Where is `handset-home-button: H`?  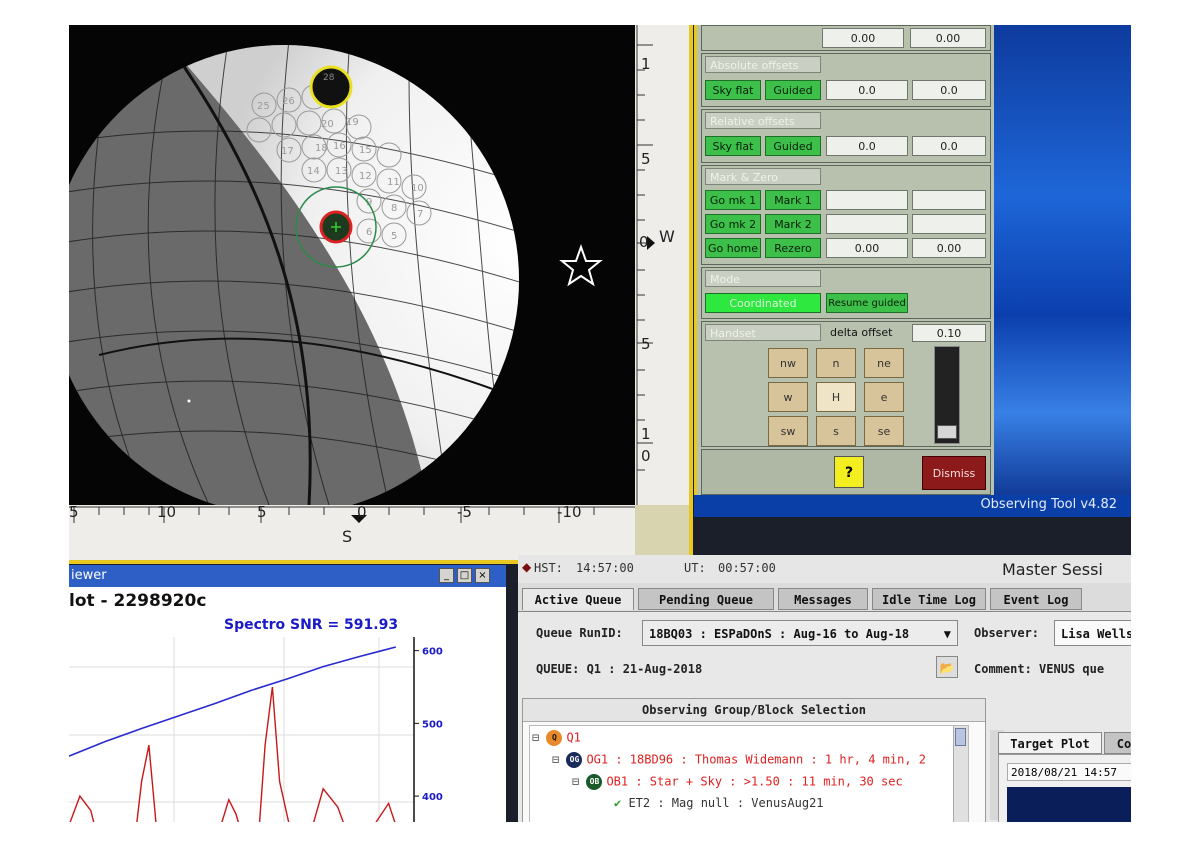 handset-home-button: H is located at coordinates (836, 397).